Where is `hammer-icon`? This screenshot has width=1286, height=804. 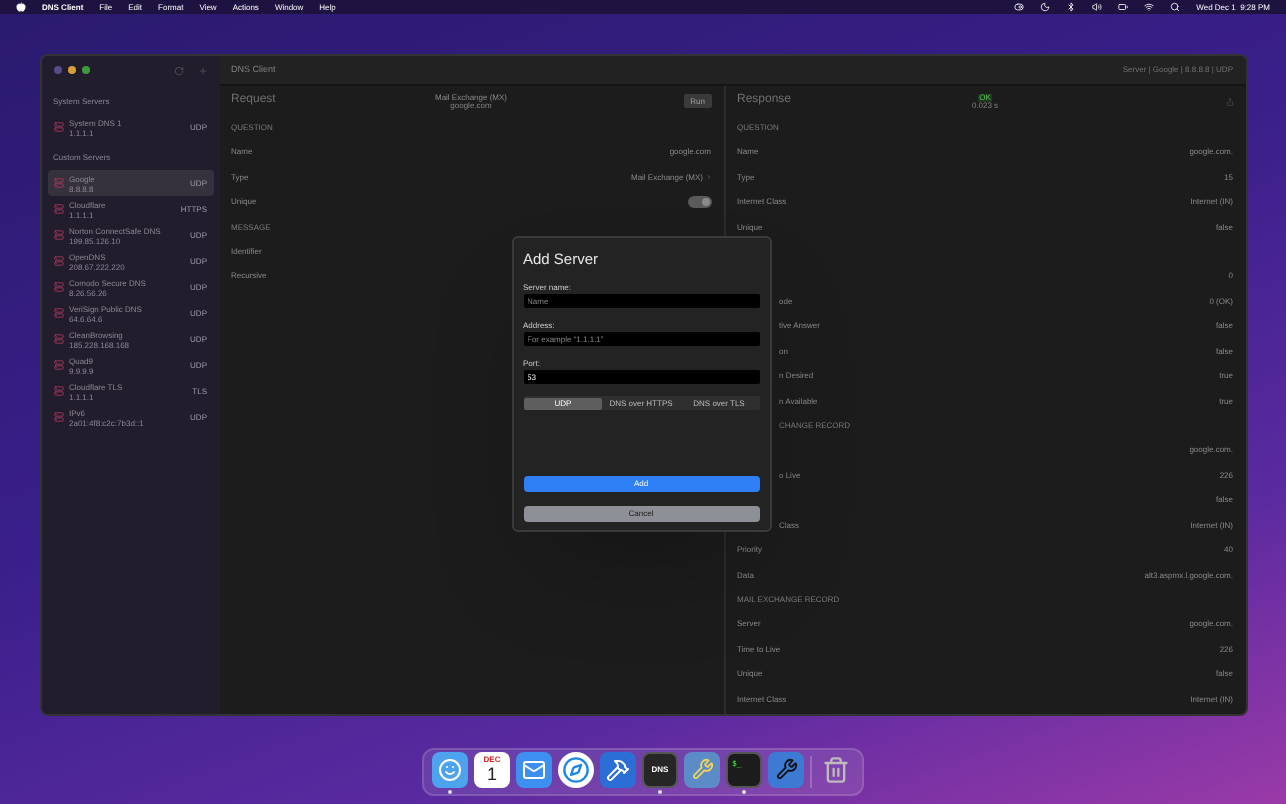 hammer-icon is located at coordinates (618, 769).